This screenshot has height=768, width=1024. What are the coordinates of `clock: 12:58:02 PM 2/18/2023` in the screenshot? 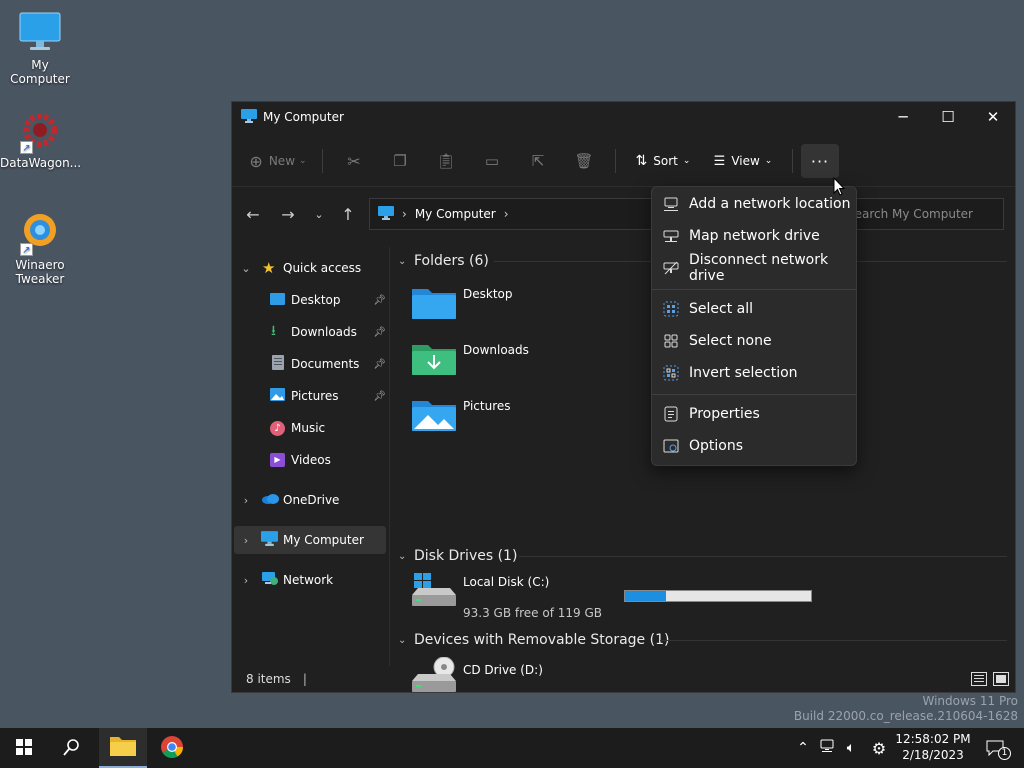 It's located at (933, 747).